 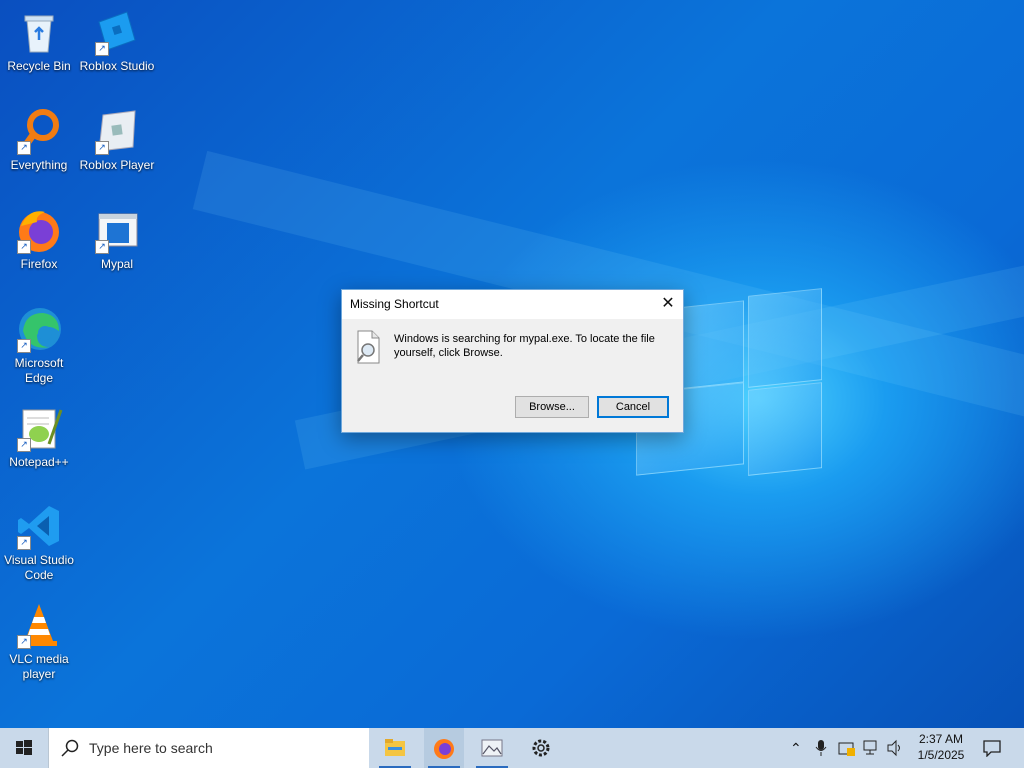 What do you see at coordinates (39, 370) in the screenshot?
I see `desktop-icon-label: Microsoft Edge` at bounding box center [39, 370].